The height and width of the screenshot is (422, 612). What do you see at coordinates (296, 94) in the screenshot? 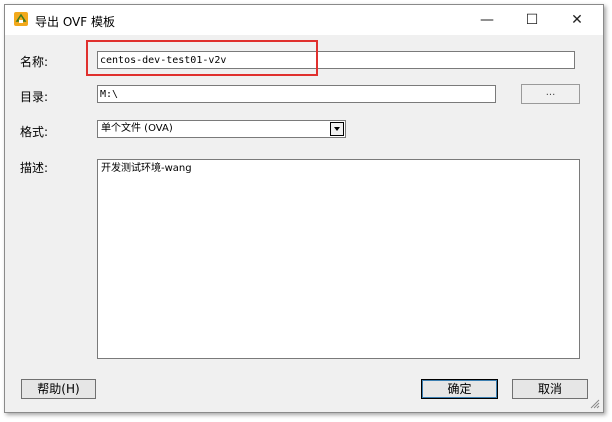
I see `directory-input: M:\` at bounding box center [296, 94].